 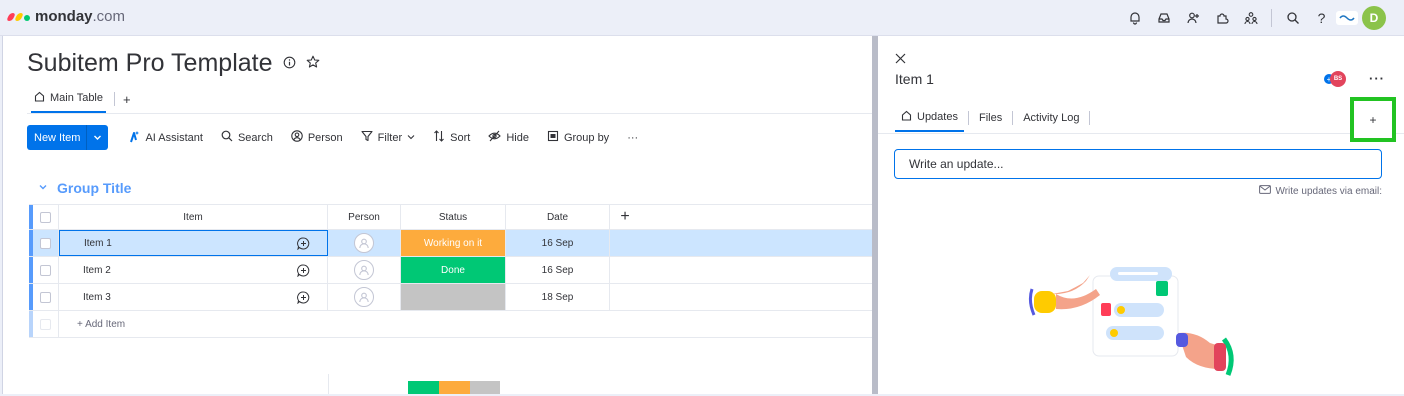 What do you see at coordinates (219, 324) in the screenshot?
I see `add-item-input: + Add Item` at bounding box center [219, 324].